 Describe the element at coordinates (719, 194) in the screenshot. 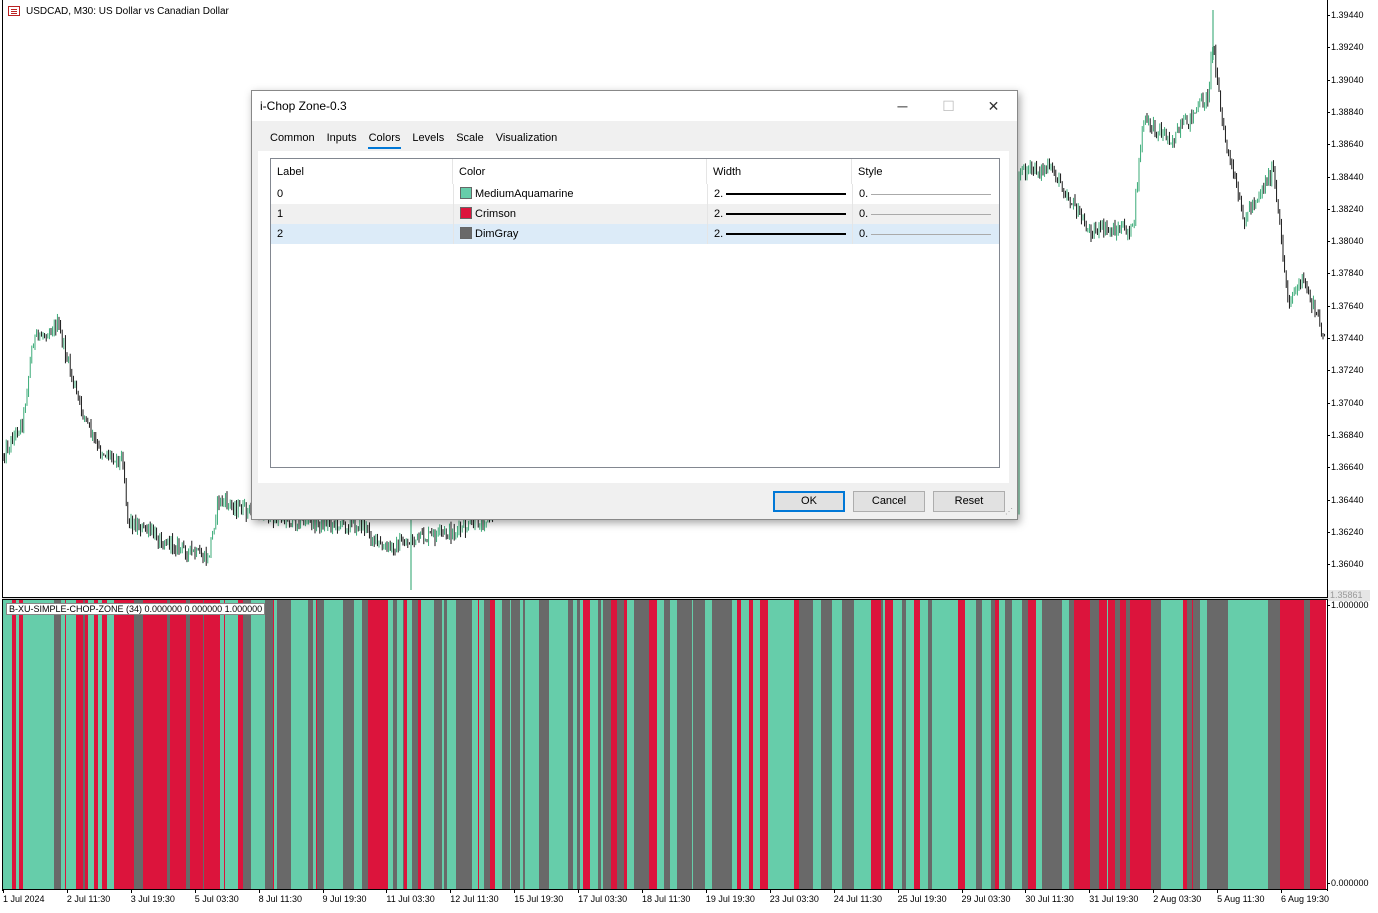

I see `width-value: 2.` at that location.